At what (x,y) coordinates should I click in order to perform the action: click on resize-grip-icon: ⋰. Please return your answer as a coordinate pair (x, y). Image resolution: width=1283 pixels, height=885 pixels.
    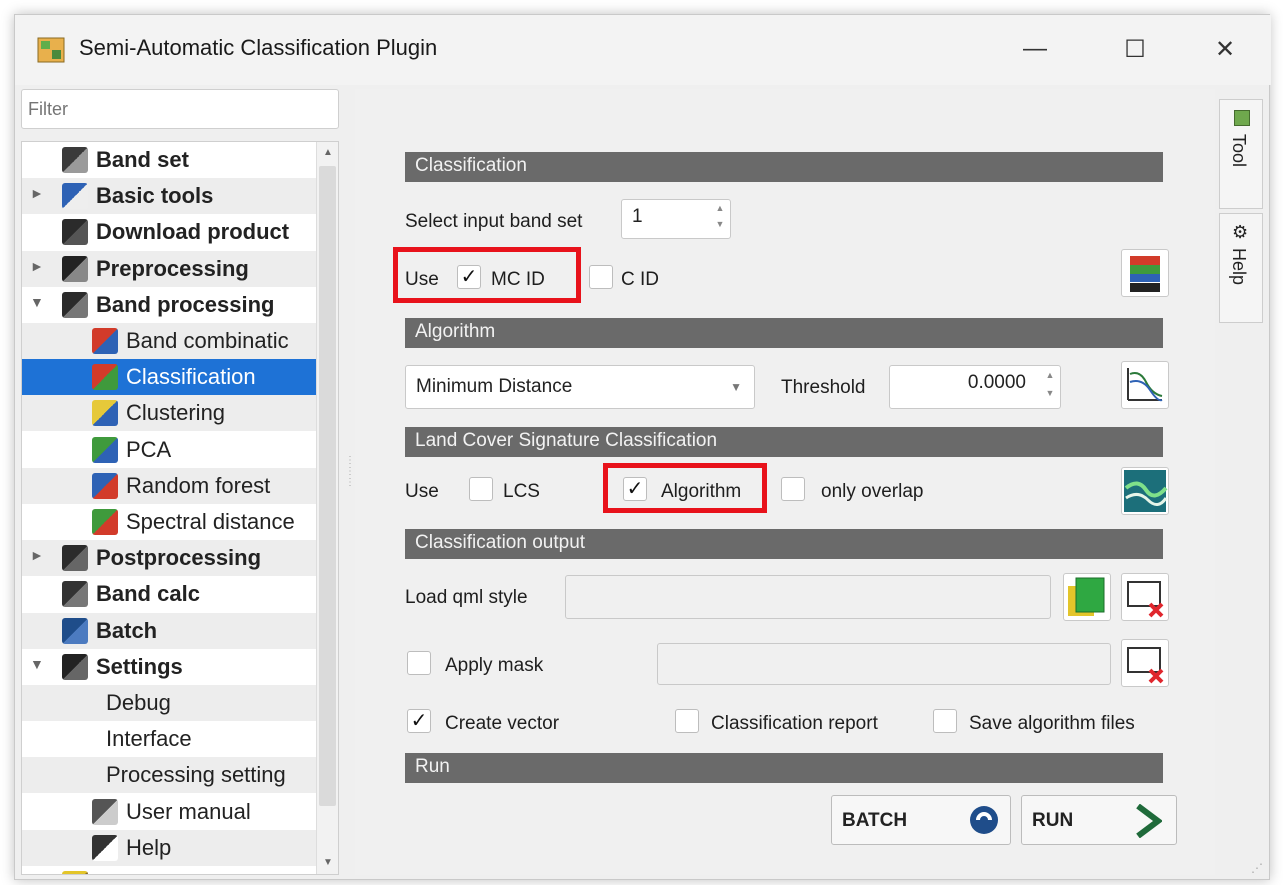
    Looking at the image, I should click on (1257, 868).